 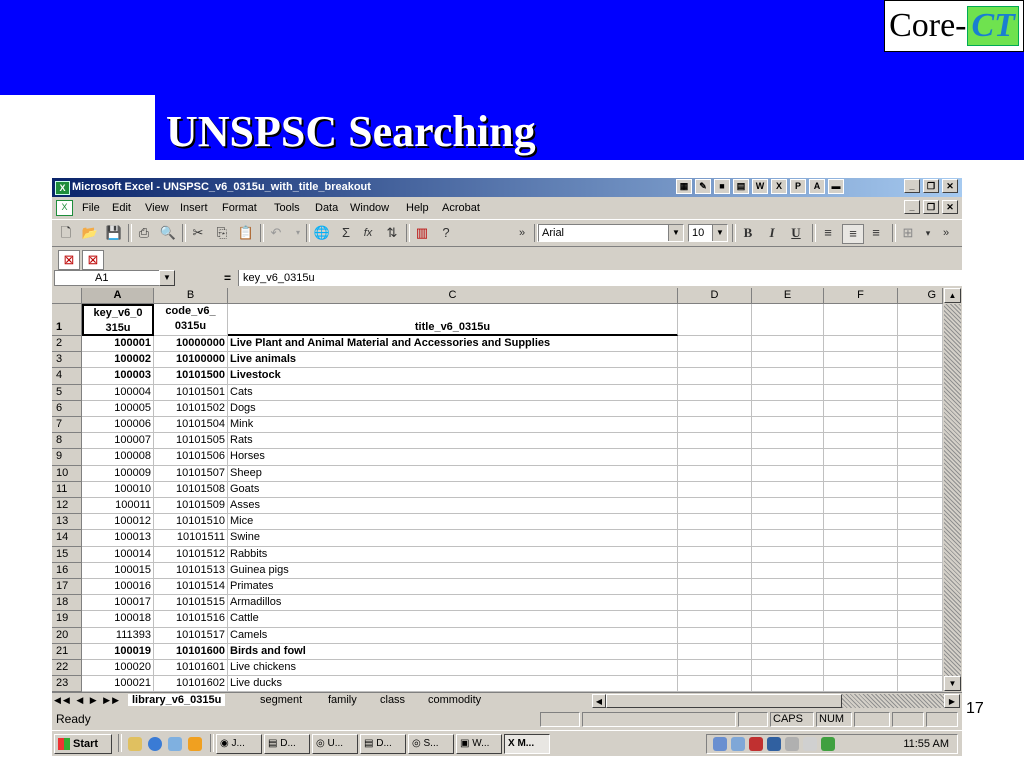 What do you see at coordinates (67, 344) in the screenshot?
I see `row-header: 2` at bounding box center [67, 344].